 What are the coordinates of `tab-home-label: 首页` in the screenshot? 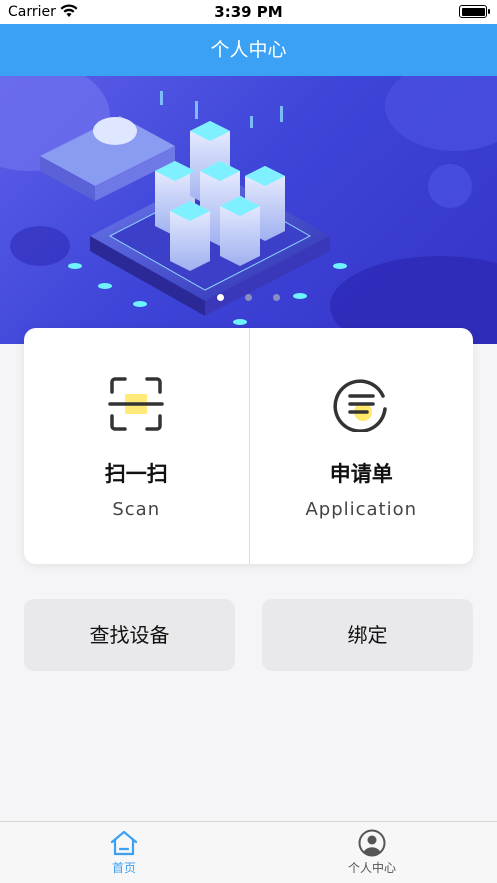 It's located at (123, 868).